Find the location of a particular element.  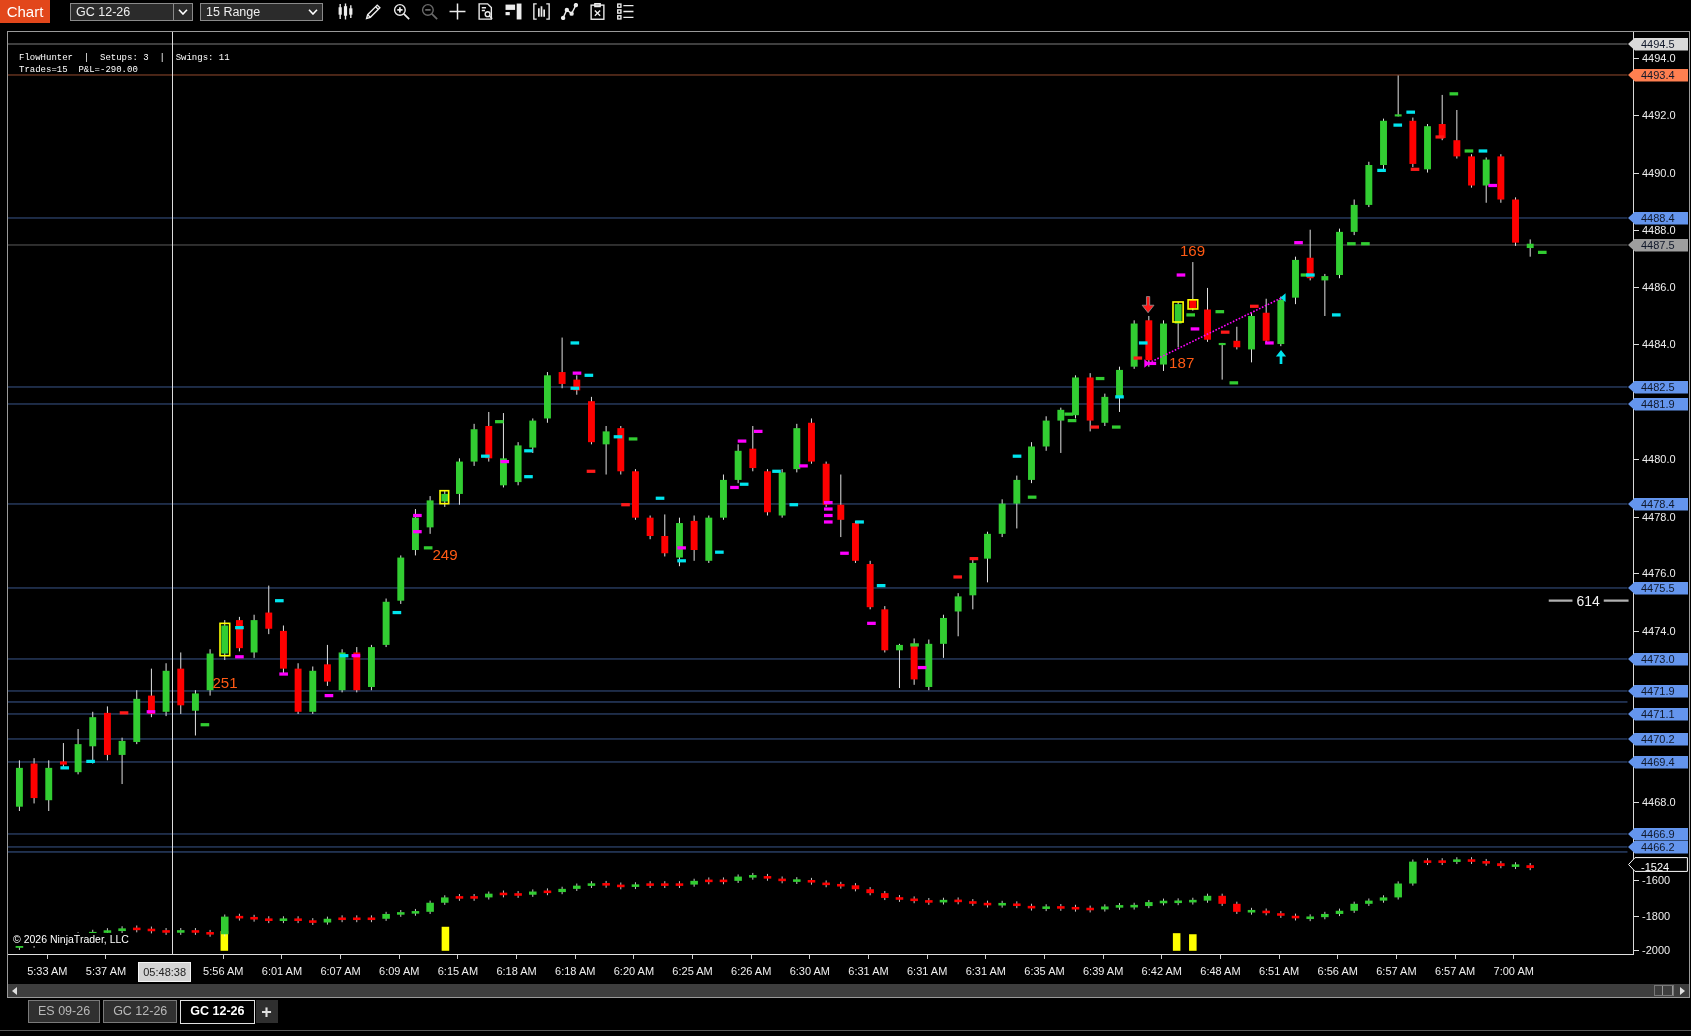

price-level-tag: 4475.5 is located at coordinates (1658, 588).